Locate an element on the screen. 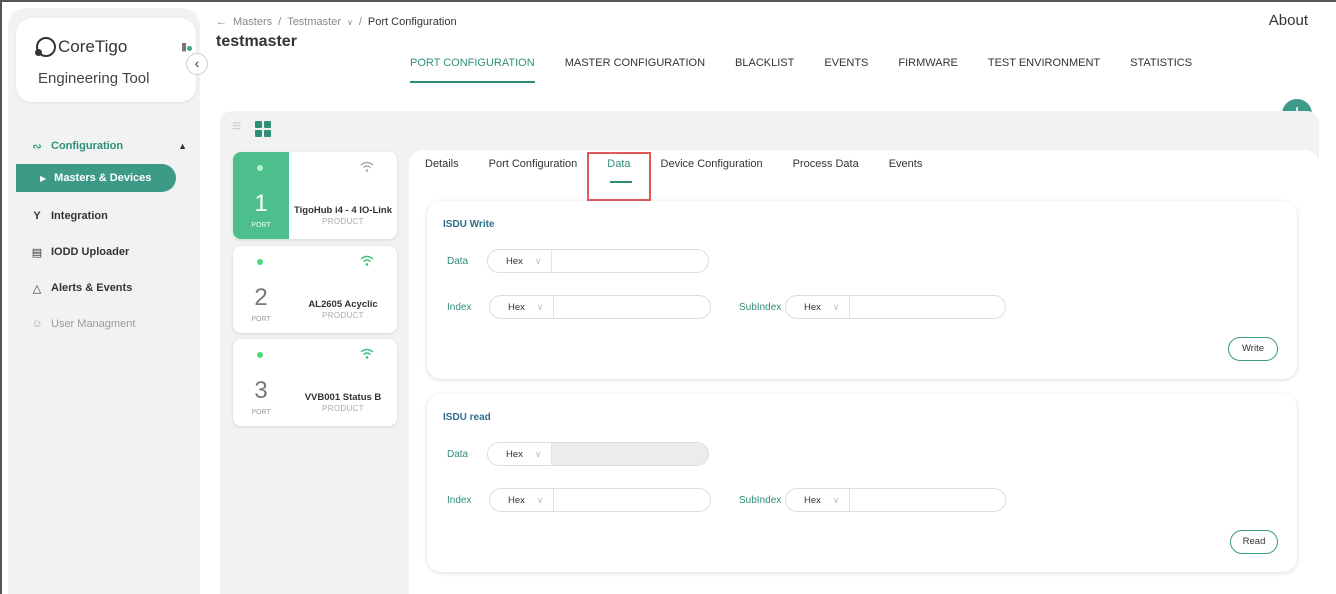 This screenshot has width=1336, height=594. tab-firmware: FIRMWARE is located at coordinates (927, 70).